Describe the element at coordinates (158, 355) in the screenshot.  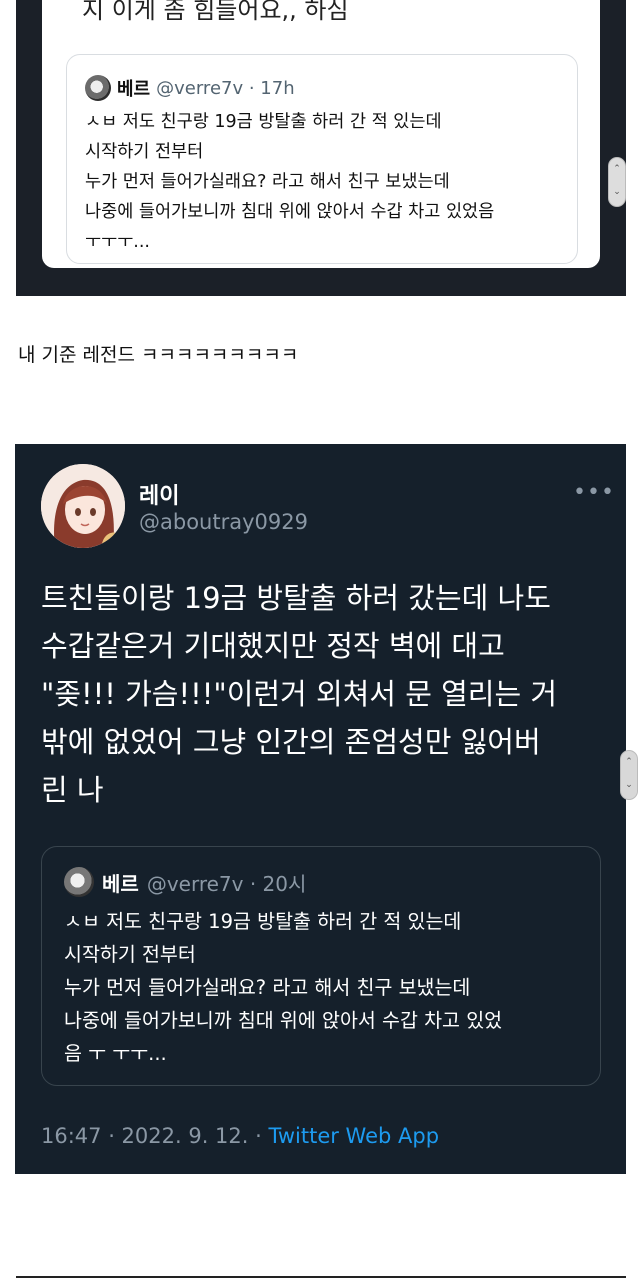
I see `post-caption: 내 기준 레전드 ㅋㅋㅋㅋㅋㅋㅋㅋㅋ` at that location.